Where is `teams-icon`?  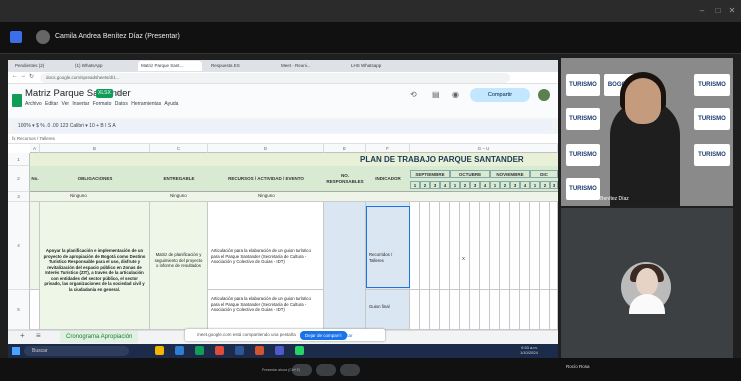
teams-icon is located at coordinates (279, 350).